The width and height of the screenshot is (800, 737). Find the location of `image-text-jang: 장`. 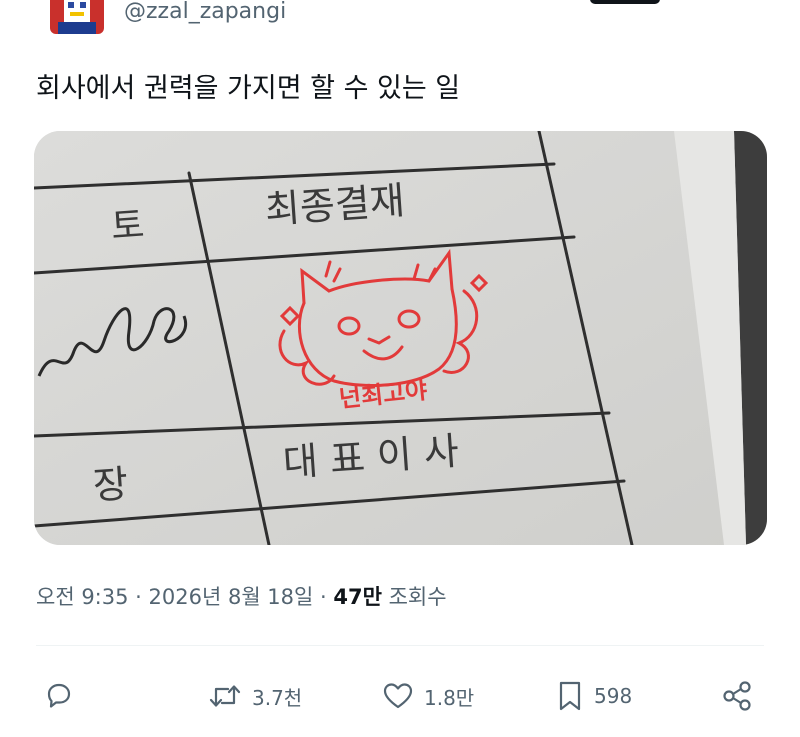

image-text-jang: 장 is located at coordinates (111, 485).